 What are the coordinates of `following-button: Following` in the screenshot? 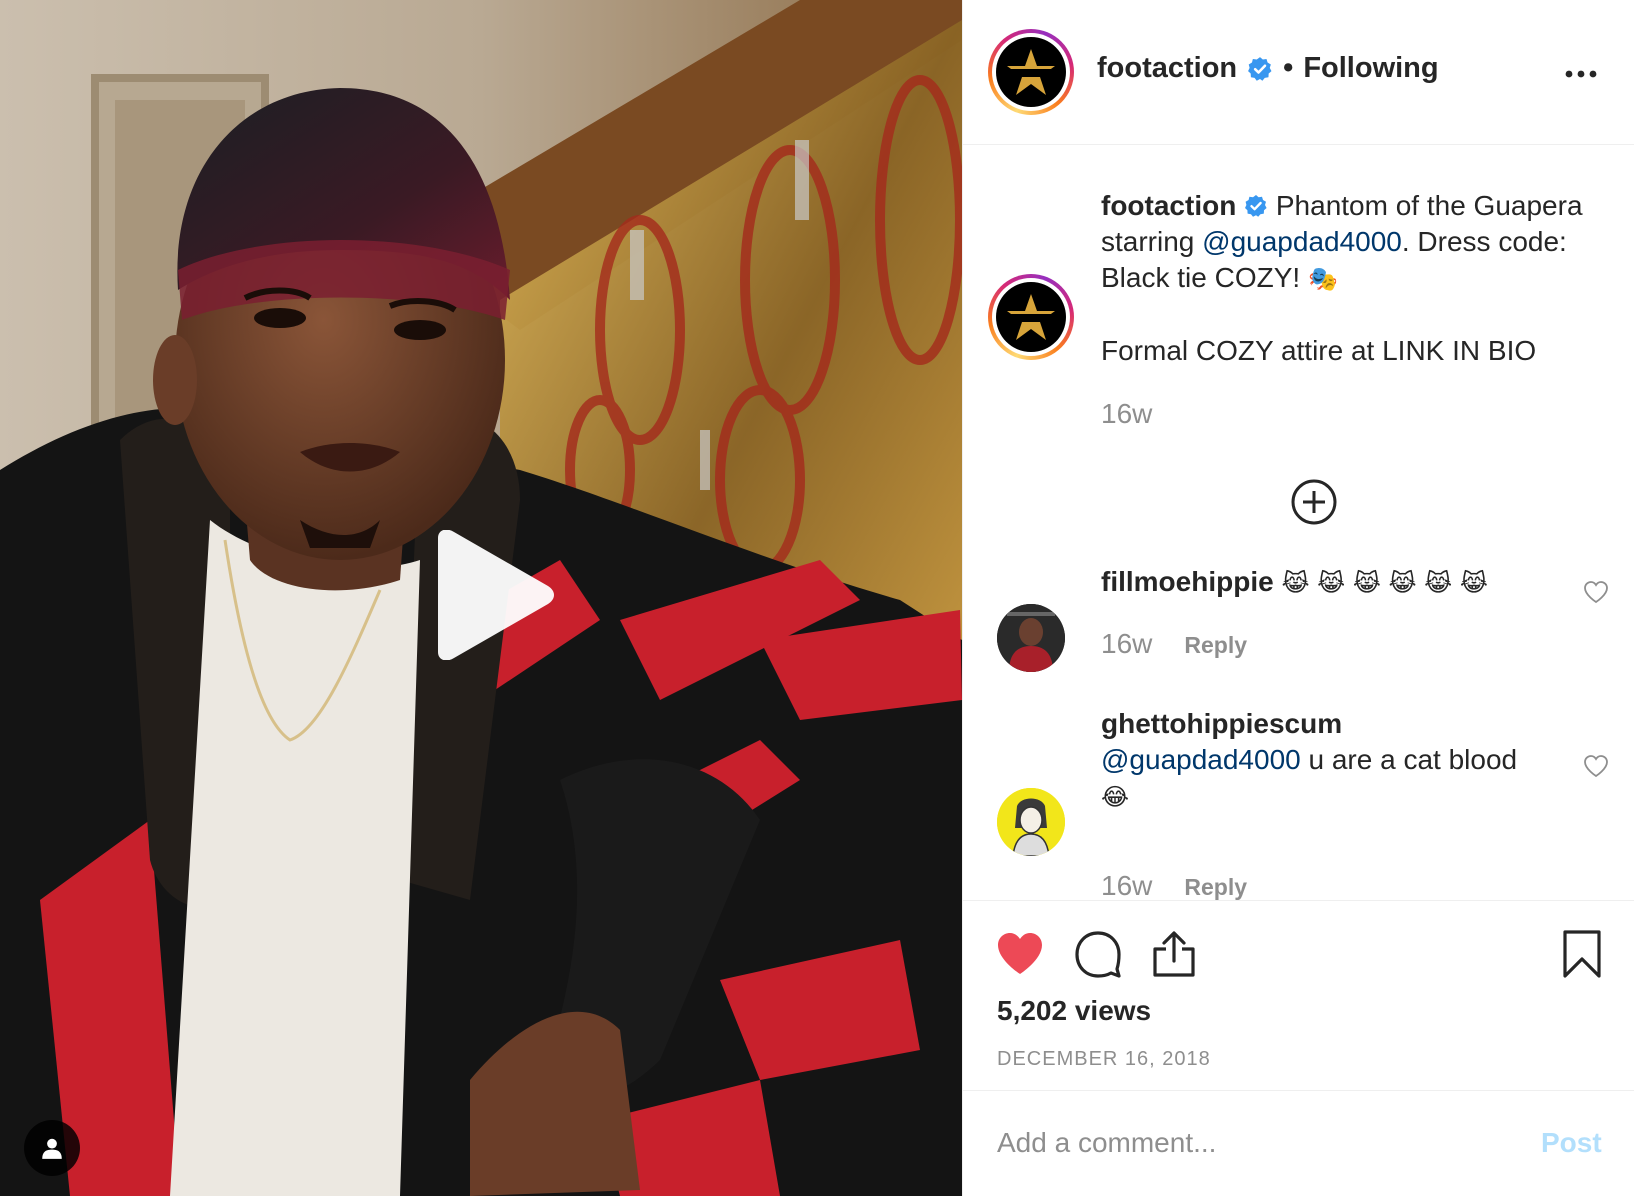 It's located at (1370, 68).